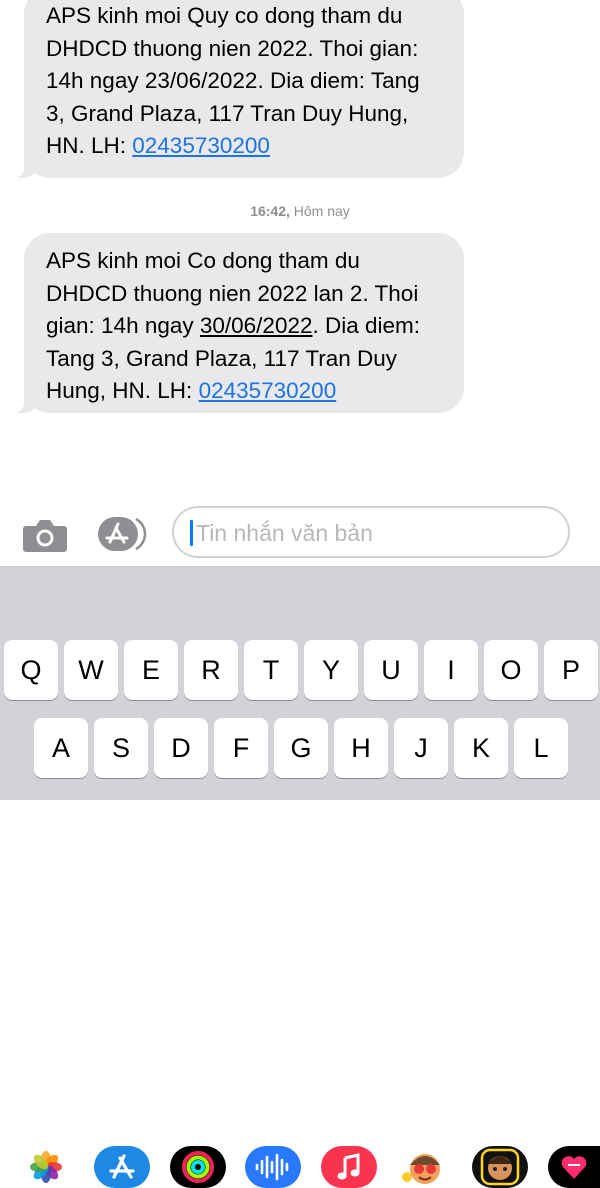 The width and height of the screenshot is (600, 1188). I want to click on key-k: K, so click(481, 748).